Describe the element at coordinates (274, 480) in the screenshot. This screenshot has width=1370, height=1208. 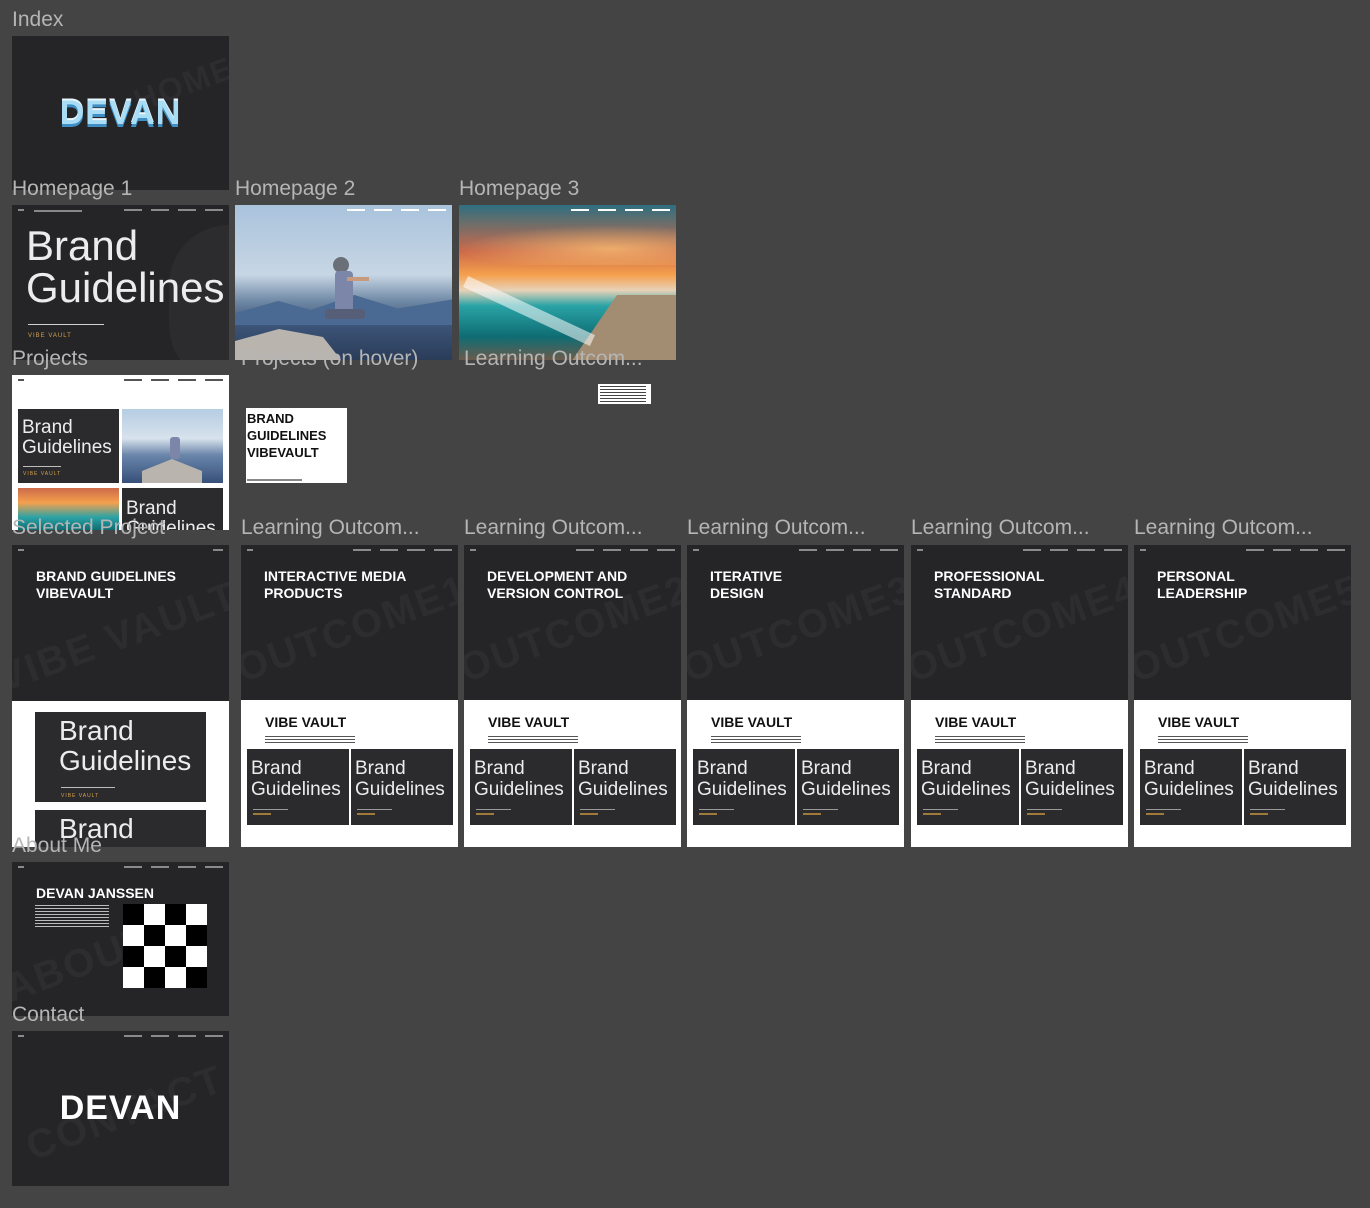
I see `hover-caption` at that location.